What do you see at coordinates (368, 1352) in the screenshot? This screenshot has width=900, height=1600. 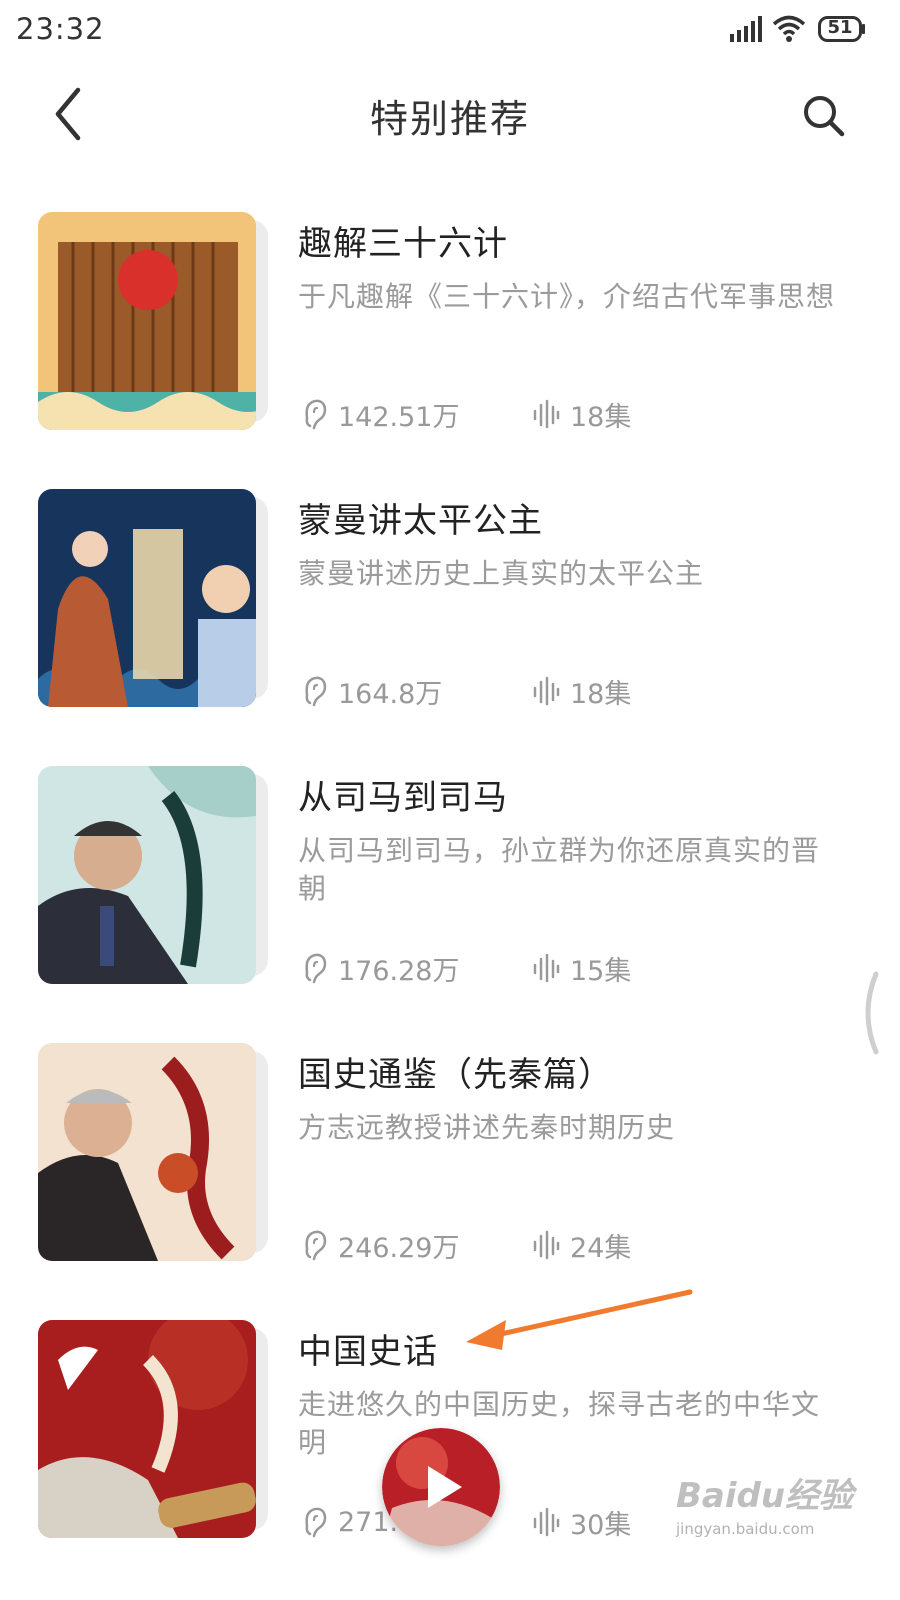 I see `album-title: 中国史话` at bounding box center [368, 1352].